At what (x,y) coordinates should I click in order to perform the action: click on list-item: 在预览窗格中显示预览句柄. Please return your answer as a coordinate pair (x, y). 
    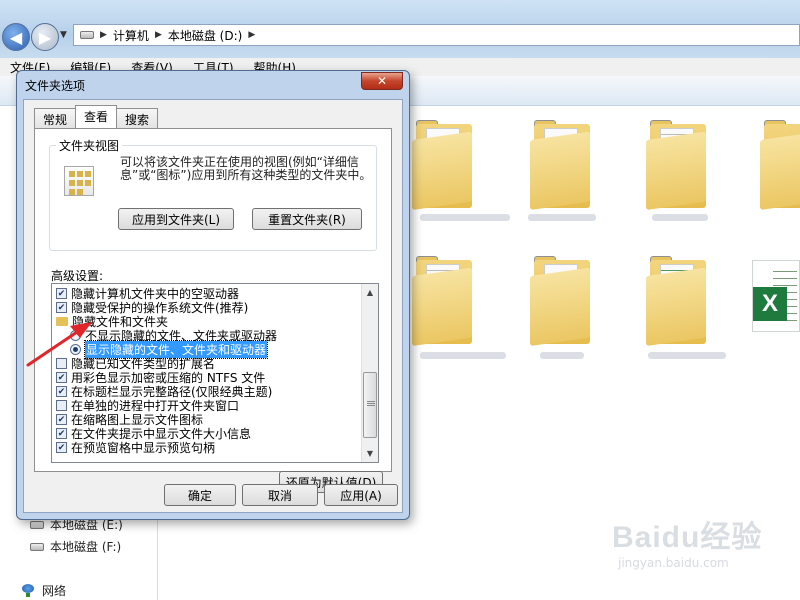
    Looking at the image, I should click on (136, 447).